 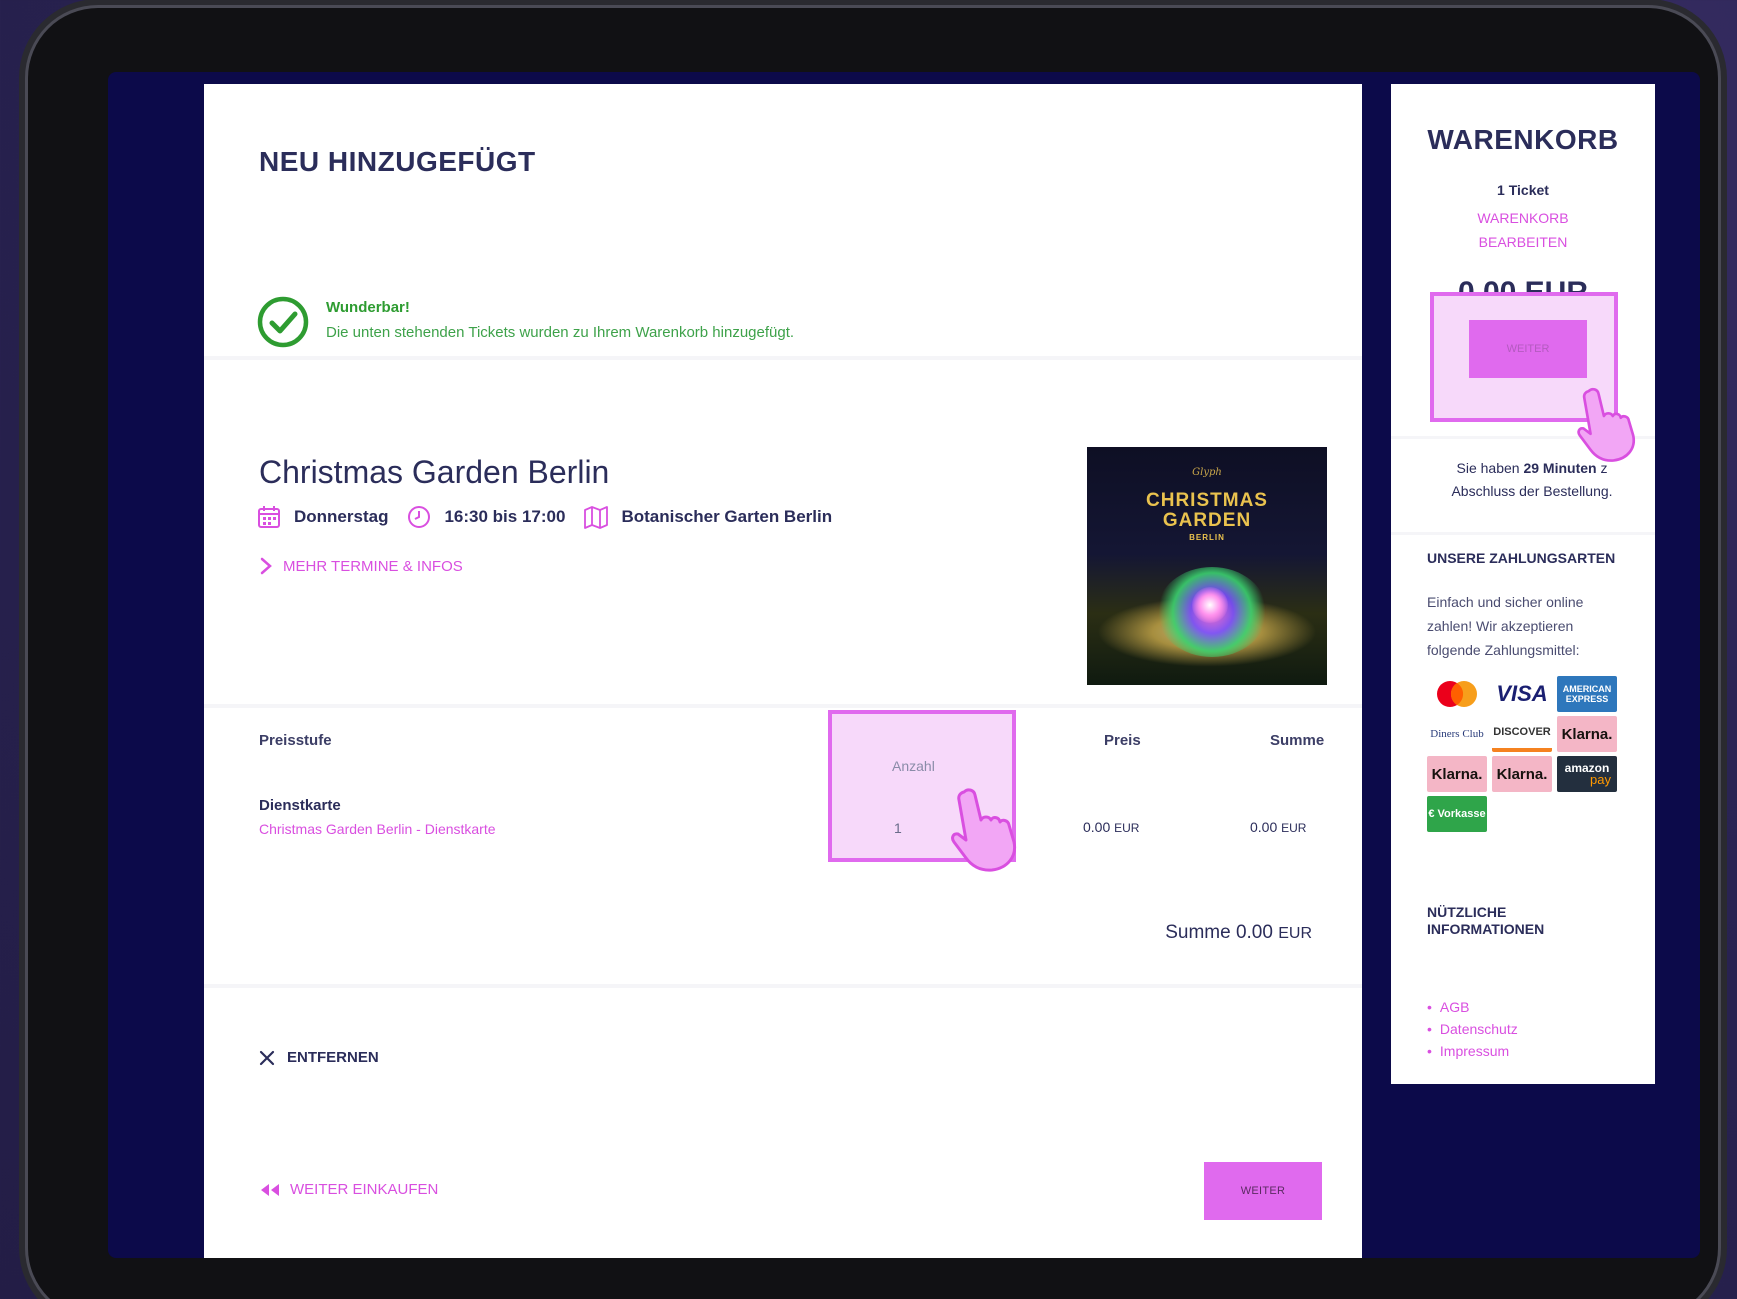 What do you see at coordinates (364, 1189) in the screenshot?
I see `continue-shopping-label: WEITER EINKAUFEN` at bounding box center [364, 1189].